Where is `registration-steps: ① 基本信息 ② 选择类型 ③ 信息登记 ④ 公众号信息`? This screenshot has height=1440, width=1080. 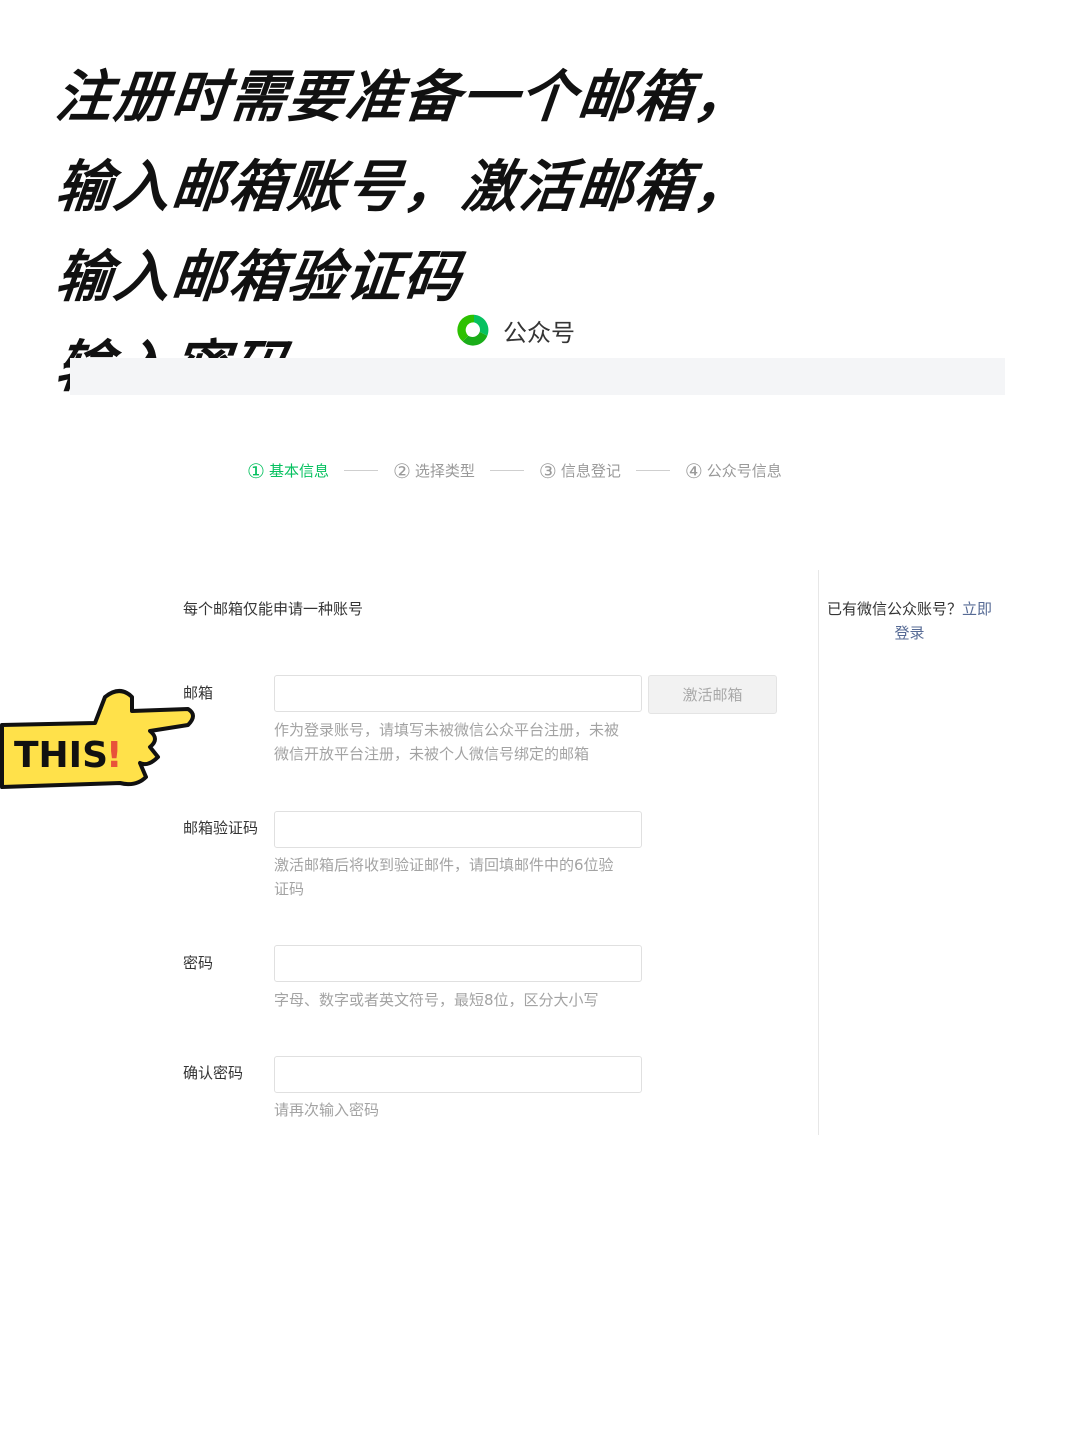 registration-steps: ① 基本信息 ② 选择类型 ③ 信息登记 ④ 公众号信息 is located at coordinates (514, 470).